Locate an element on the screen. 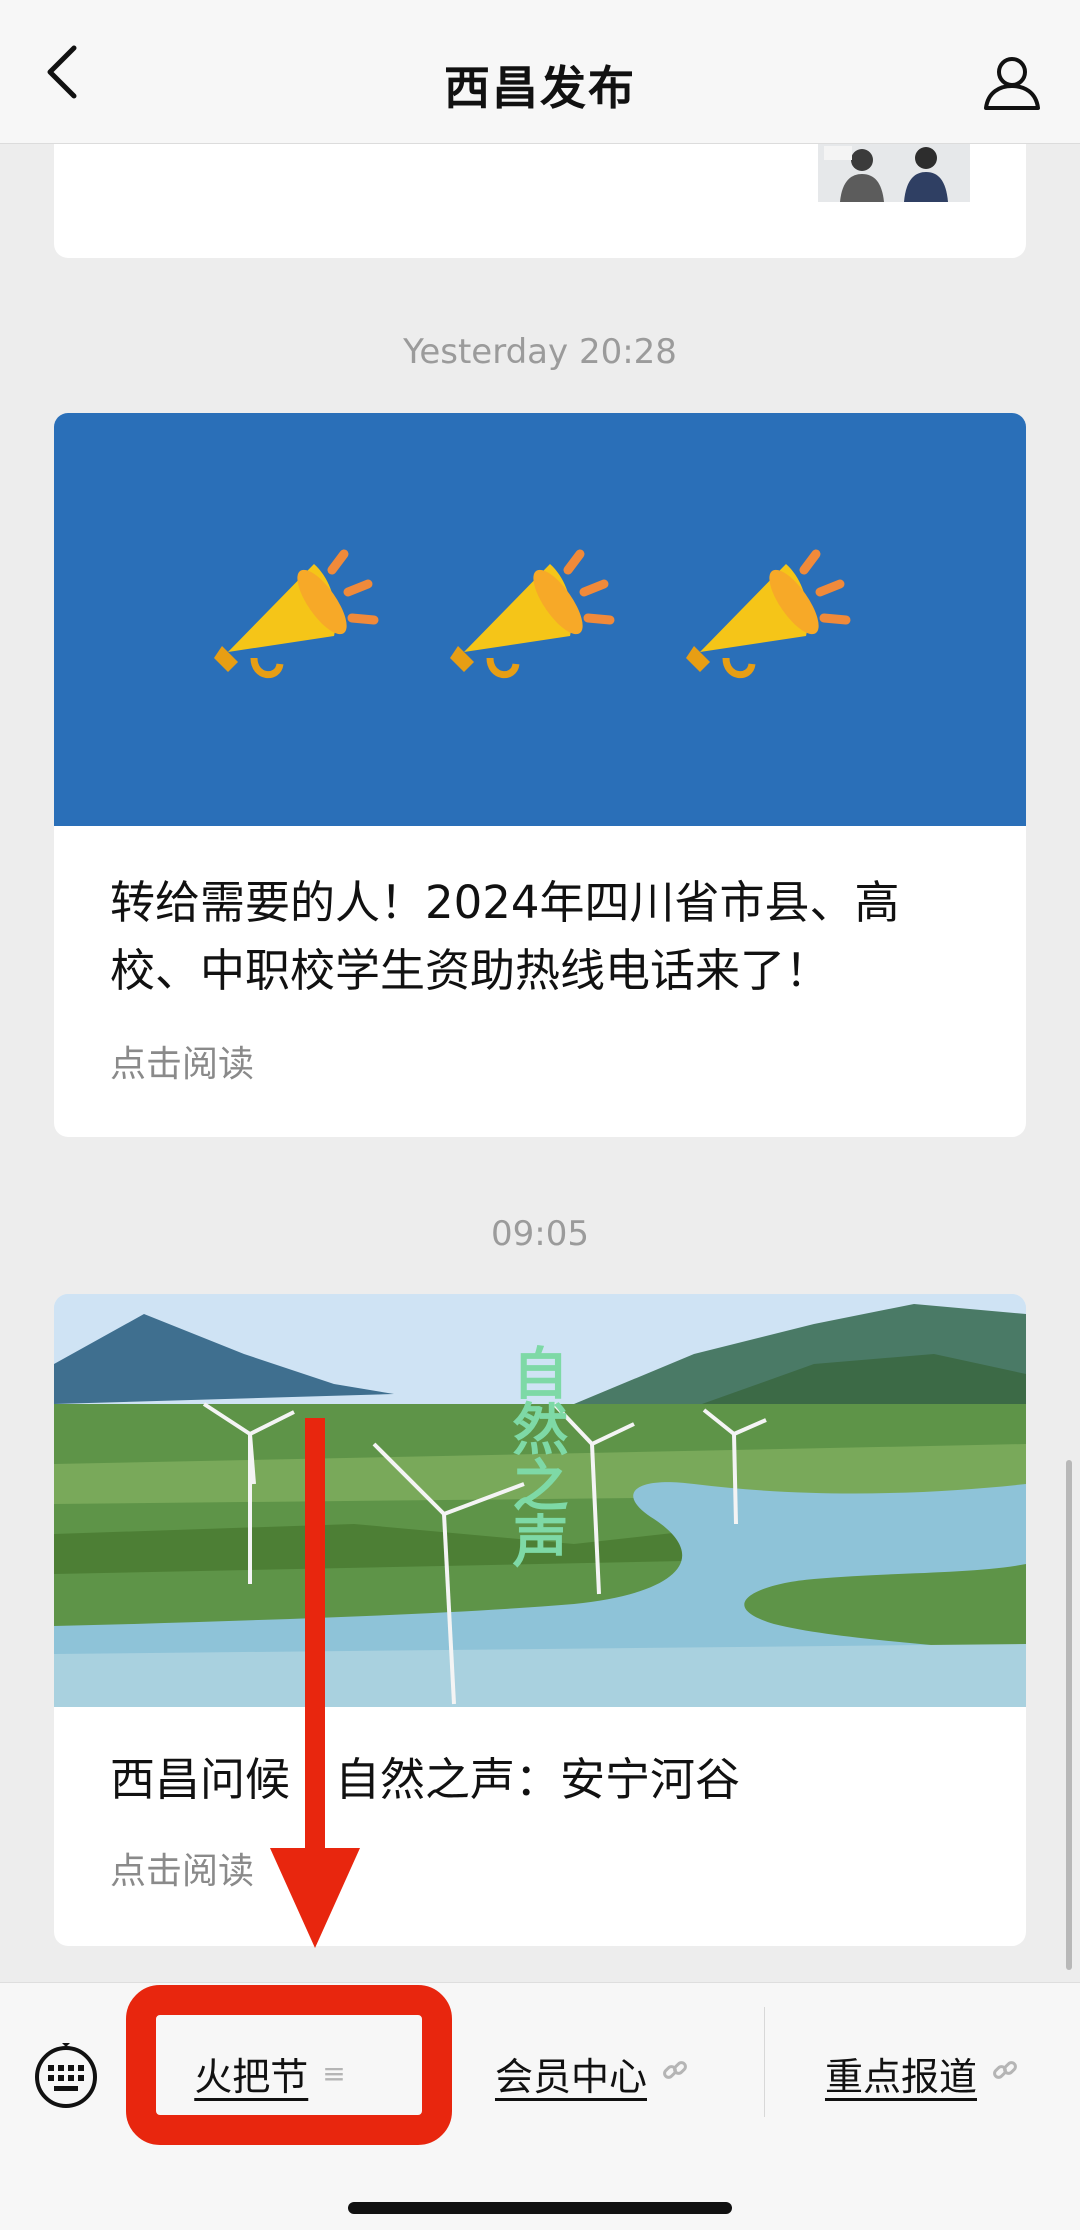  menu-item-key-reports: 重点报道 is located at coordinates (922, 2073).